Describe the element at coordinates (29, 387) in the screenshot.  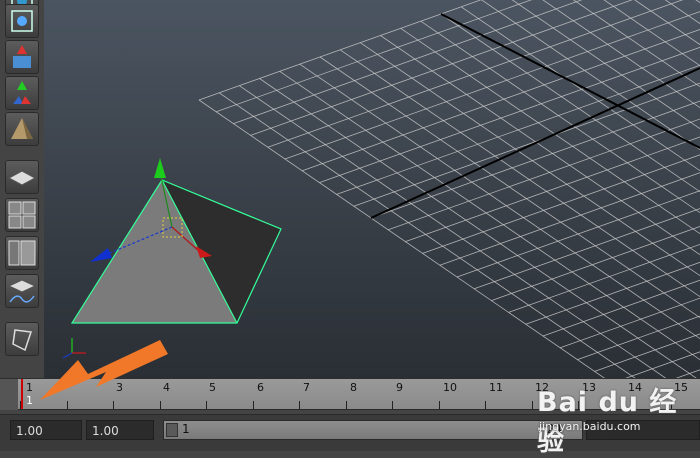
I see `frame-label: 1` at that location.